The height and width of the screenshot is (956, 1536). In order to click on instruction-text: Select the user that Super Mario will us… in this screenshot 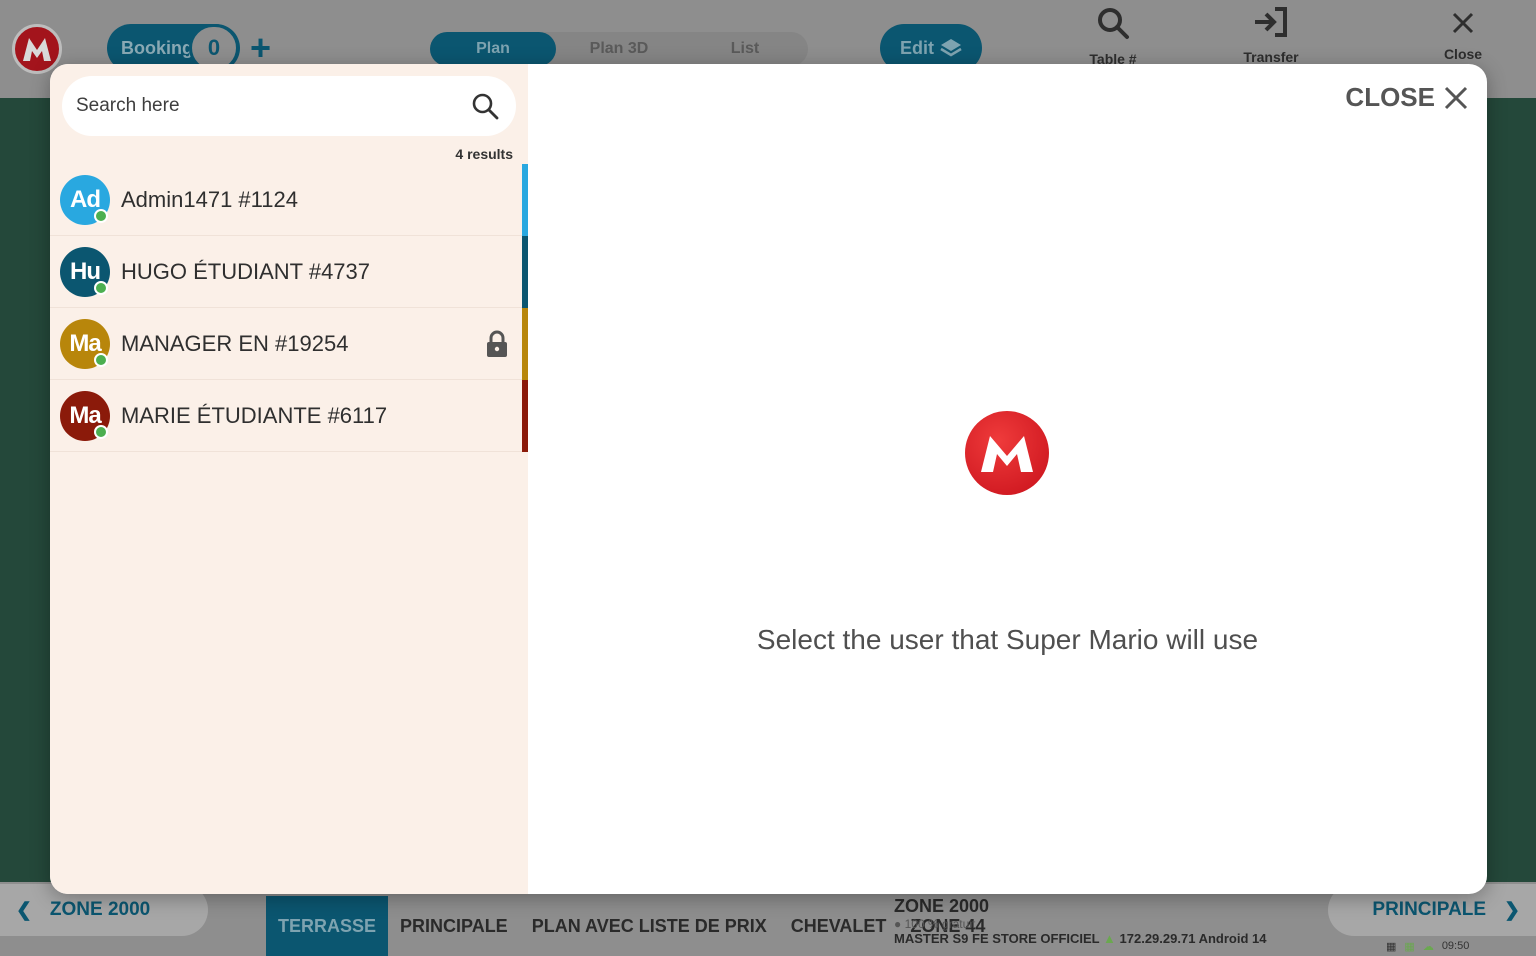, I will do `click(1007, 639)`.